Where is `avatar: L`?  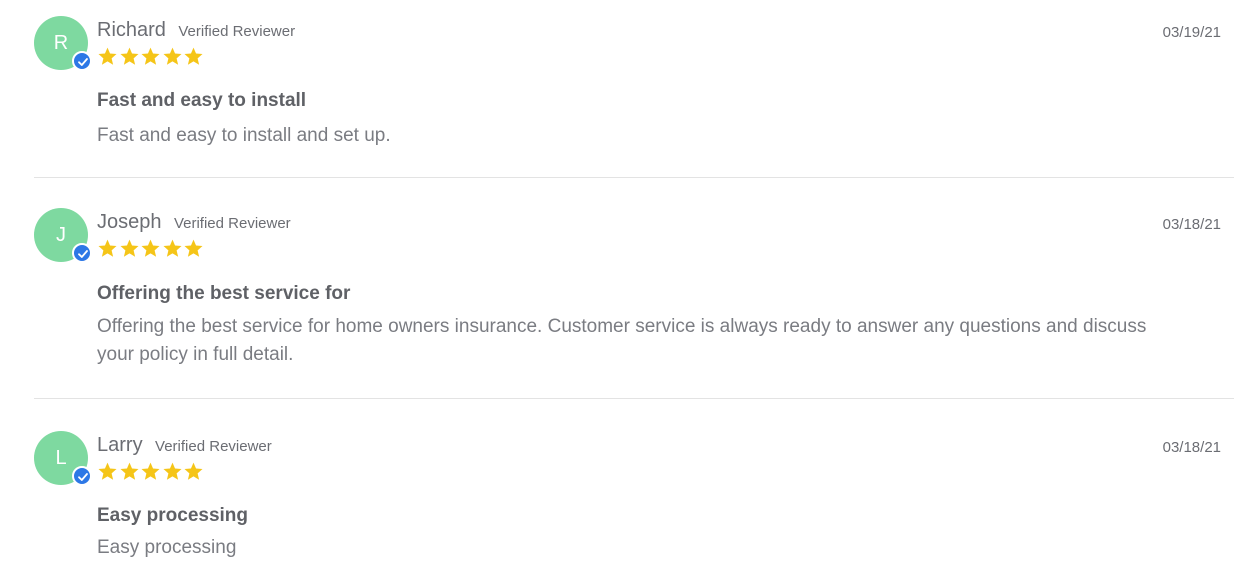
avatar: L is located at coordinates (63, 458).